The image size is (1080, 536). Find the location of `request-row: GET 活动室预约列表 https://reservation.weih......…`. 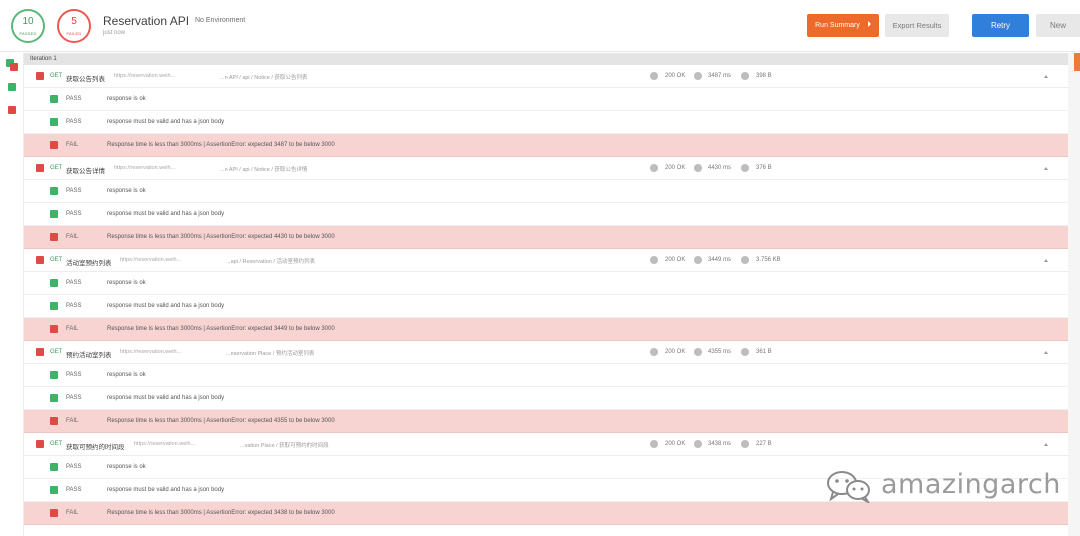

request-row: GET 活动室预约列表 https://reservation.weih......… is located at coordinates (546, 260).